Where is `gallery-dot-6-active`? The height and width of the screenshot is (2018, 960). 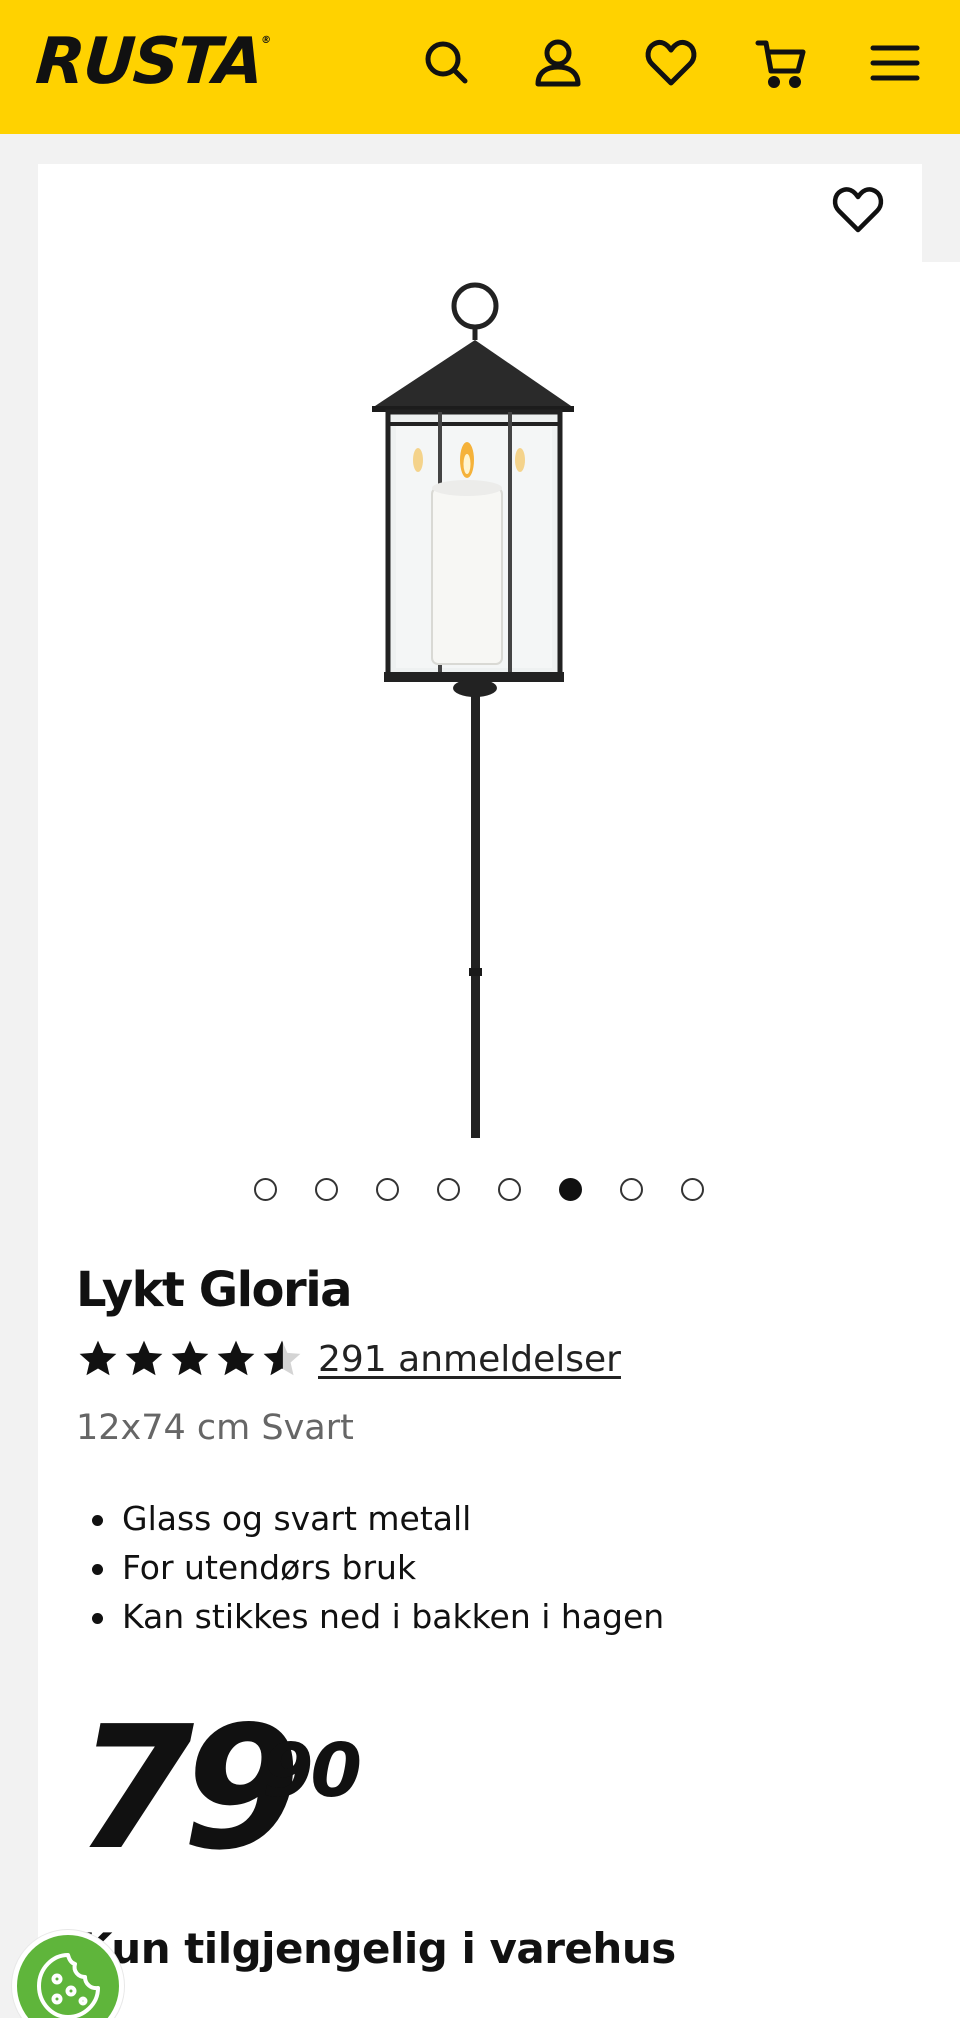
gallery-dot-6-active is located at coordinates (570, 1189).